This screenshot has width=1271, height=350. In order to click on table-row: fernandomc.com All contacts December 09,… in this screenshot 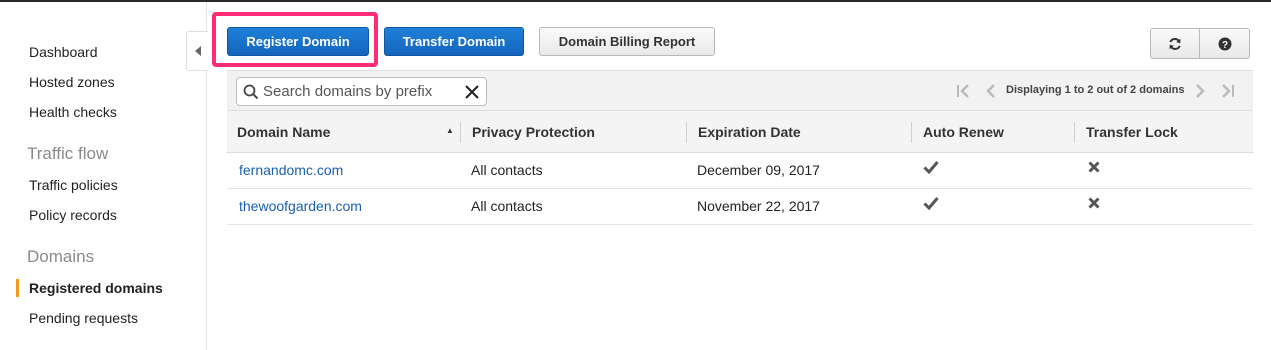, I will do `click(740, 171)`.